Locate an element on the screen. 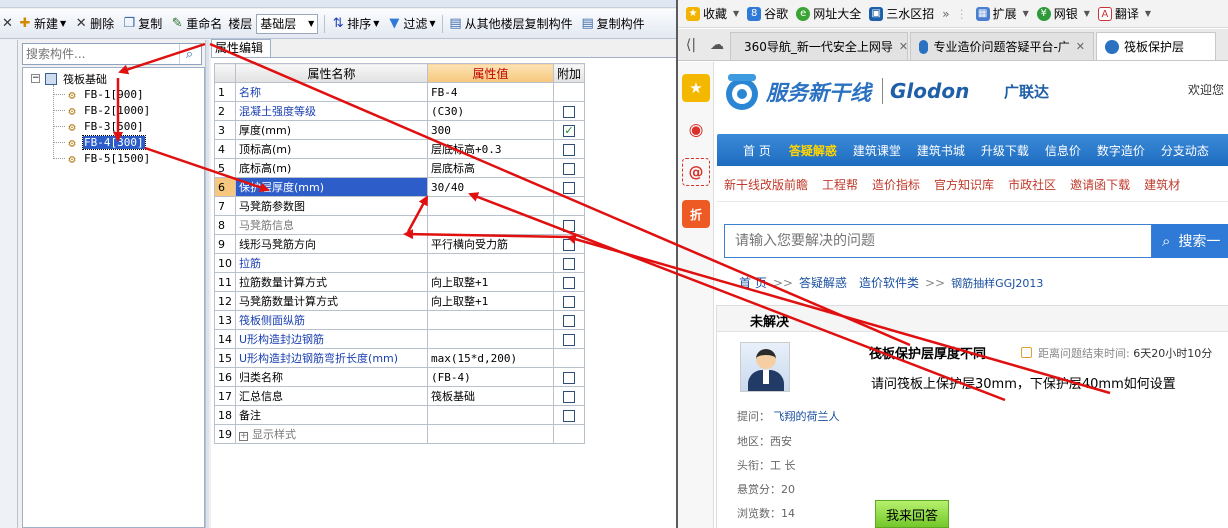 This screenshot has height=528, width=1228. copy-from-floor-button: ▤ 从其他楼层复制构件 is located at coordinates (511, 24).